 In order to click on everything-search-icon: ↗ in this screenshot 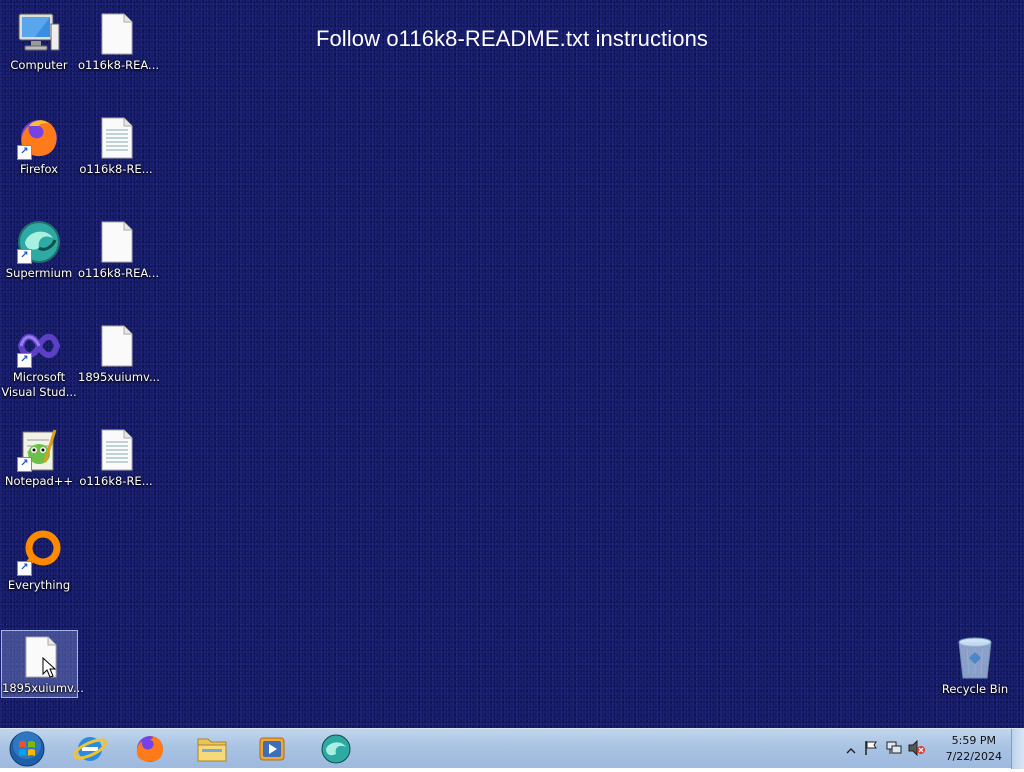, I will do `click(39, 554)`.